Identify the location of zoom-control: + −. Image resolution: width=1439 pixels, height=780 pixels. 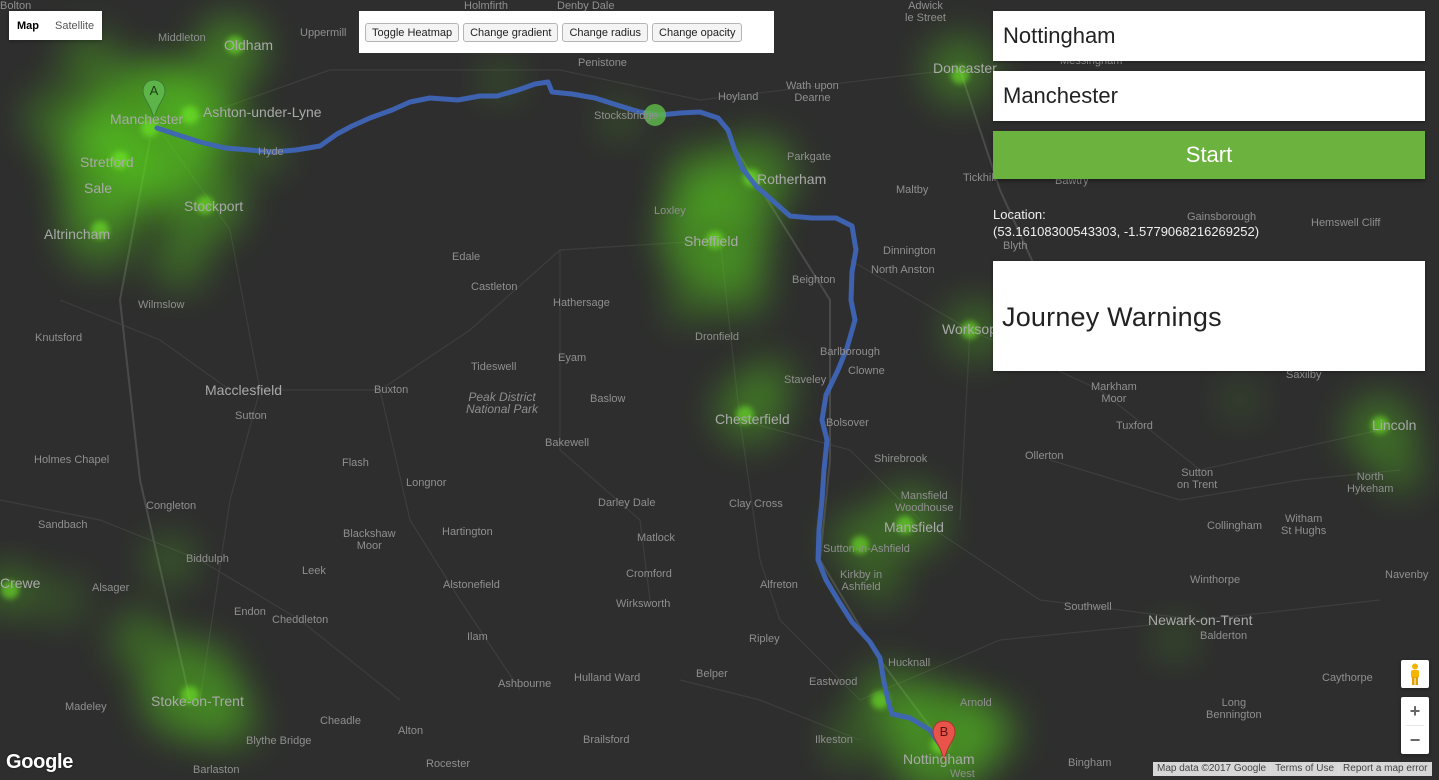
(1415, 725).